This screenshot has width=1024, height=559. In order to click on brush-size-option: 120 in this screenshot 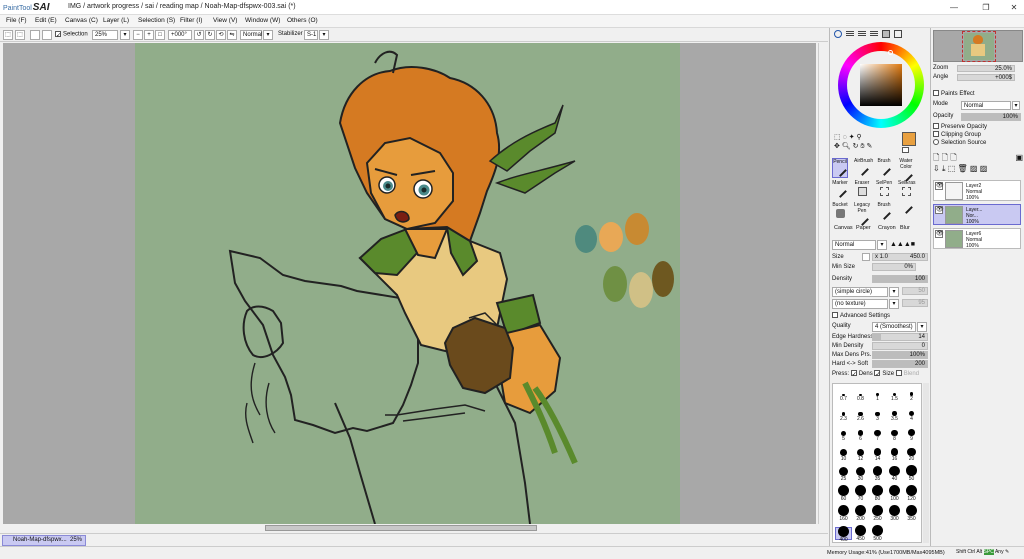, I will do `click(911, 493)`.